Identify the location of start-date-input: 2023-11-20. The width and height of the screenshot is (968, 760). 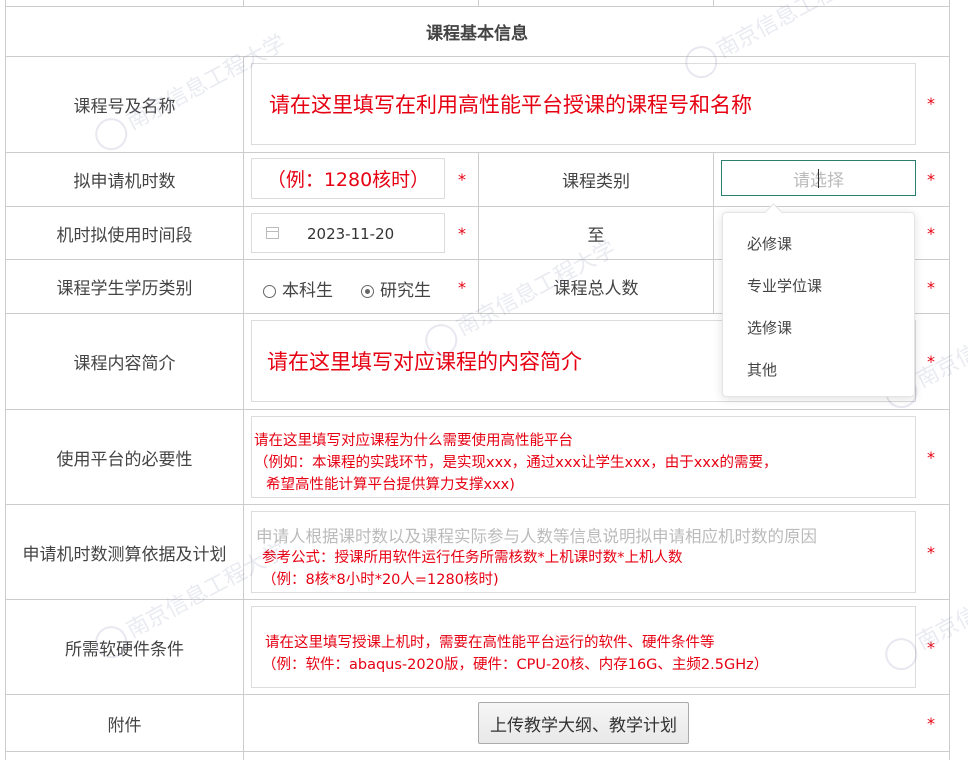
(348, 233).